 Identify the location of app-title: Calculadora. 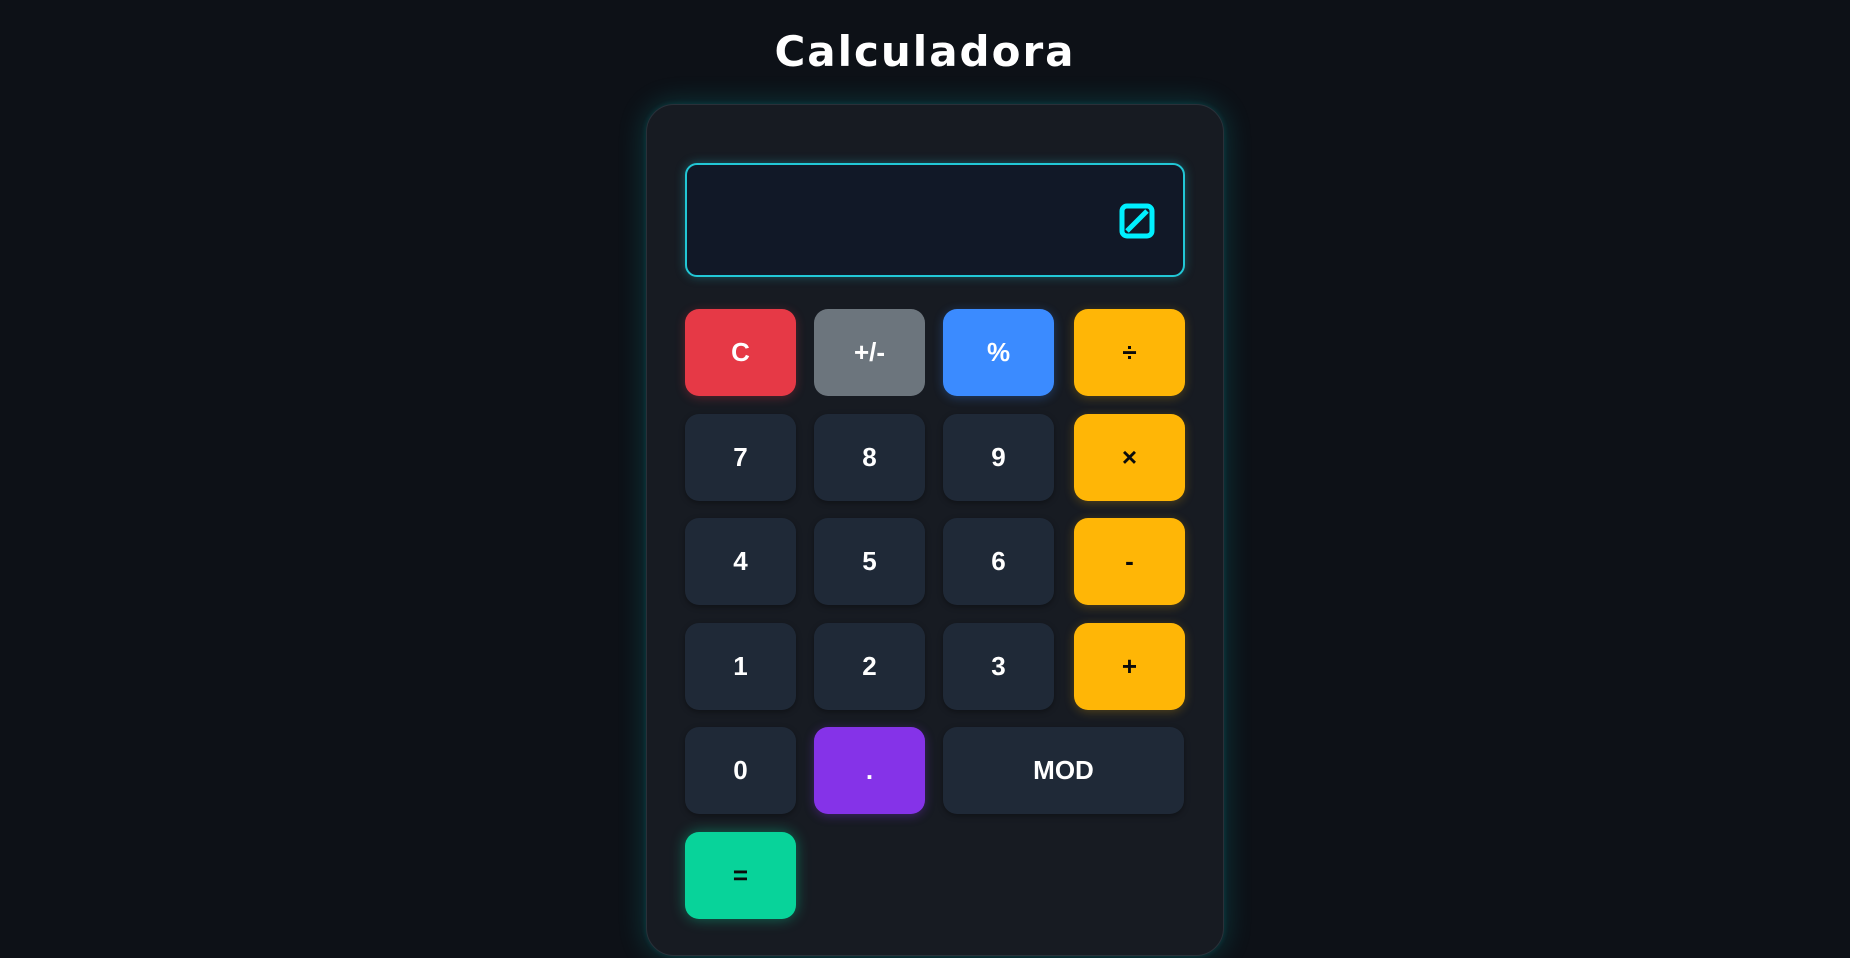
(925, 51).